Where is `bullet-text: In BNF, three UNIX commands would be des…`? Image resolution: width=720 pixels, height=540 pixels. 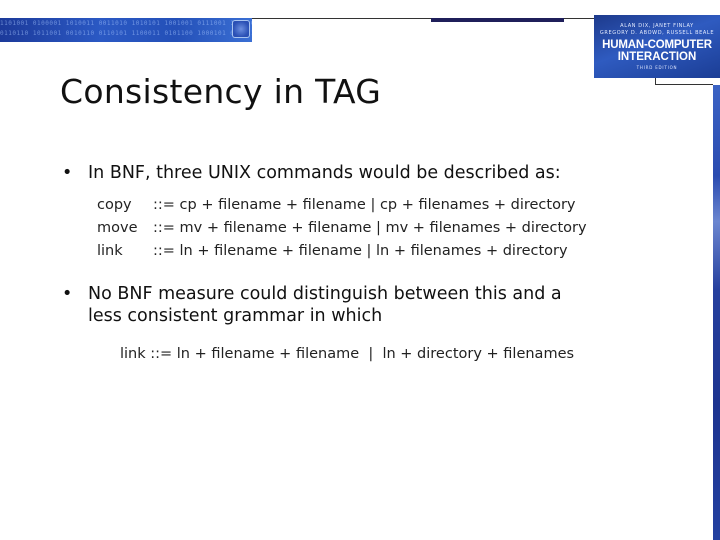
bullet-text: In BNF, three UNIX commands would be des… is located at coordinates (324, 173).